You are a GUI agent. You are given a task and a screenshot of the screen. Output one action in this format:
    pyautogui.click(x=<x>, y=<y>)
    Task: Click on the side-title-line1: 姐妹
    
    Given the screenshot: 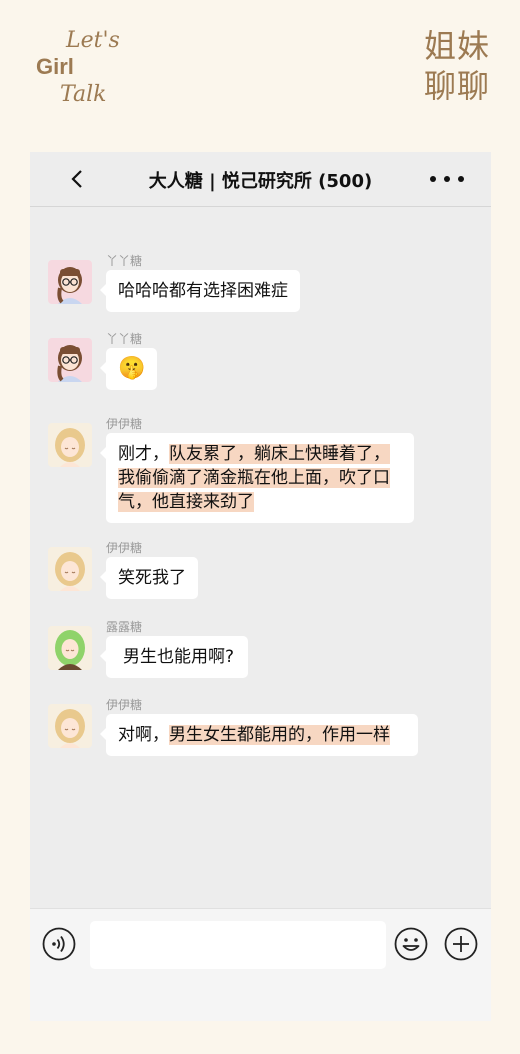 What is the action you would take?
    pyautogui.click(x=456, y=46)
    